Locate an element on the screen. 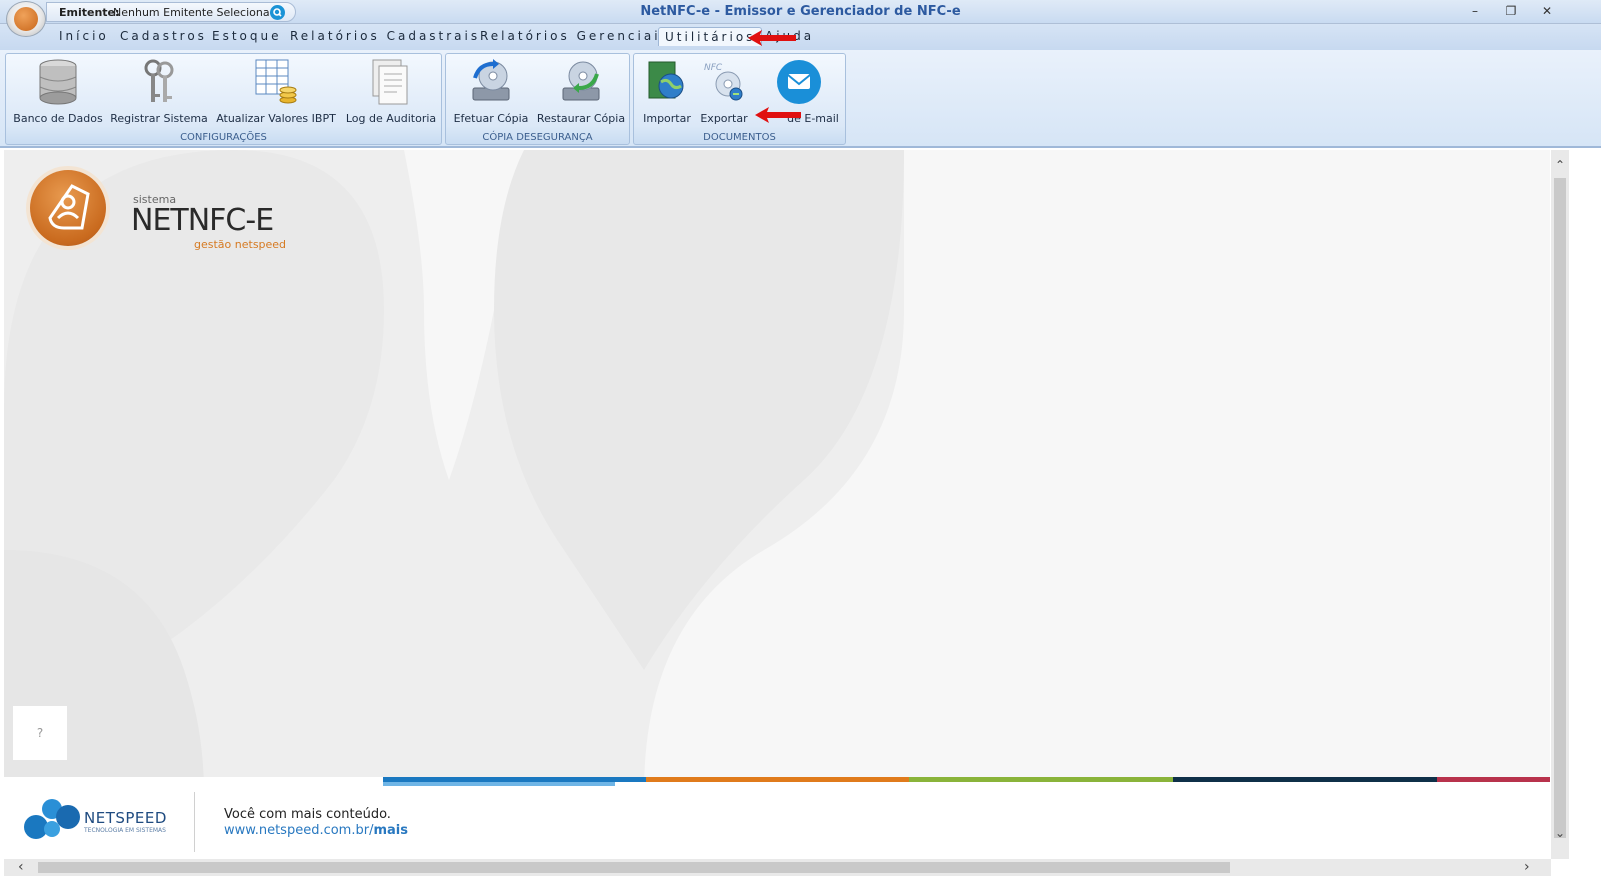  log-auditoria-button: Log de Auditoria is located at coordinates (391, 92).